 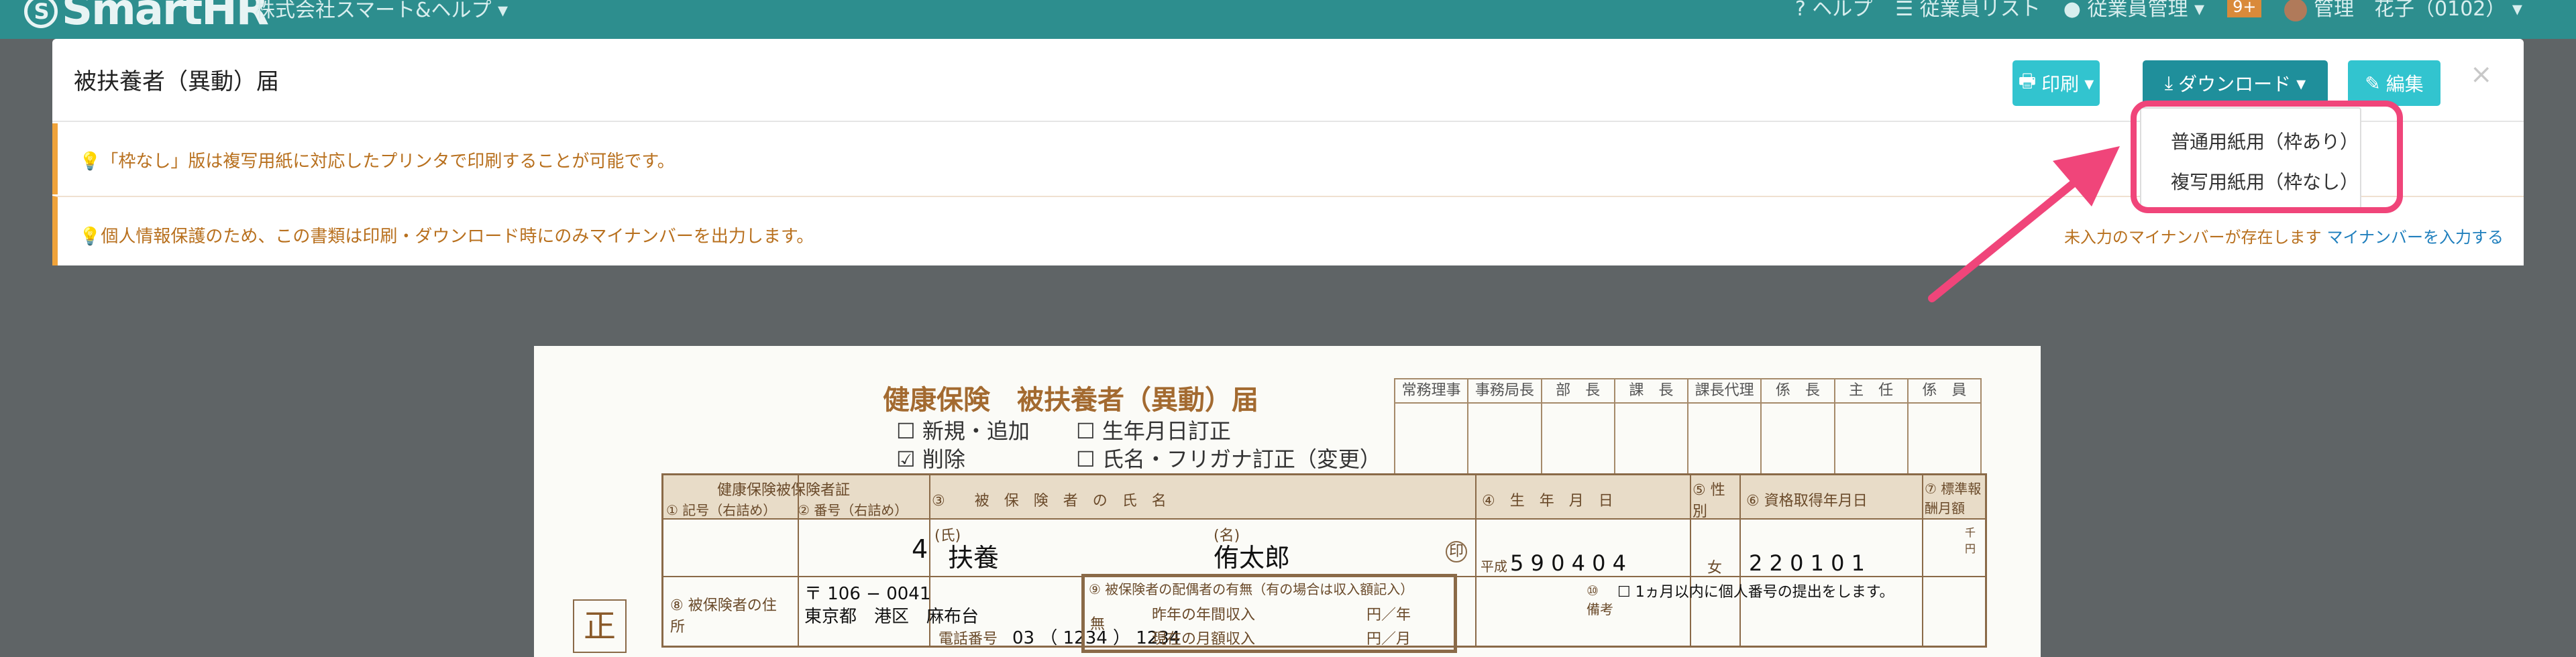 I want to click on header-acquired: ⑥ 資格取得年月日, so click(x=1807, y=501).